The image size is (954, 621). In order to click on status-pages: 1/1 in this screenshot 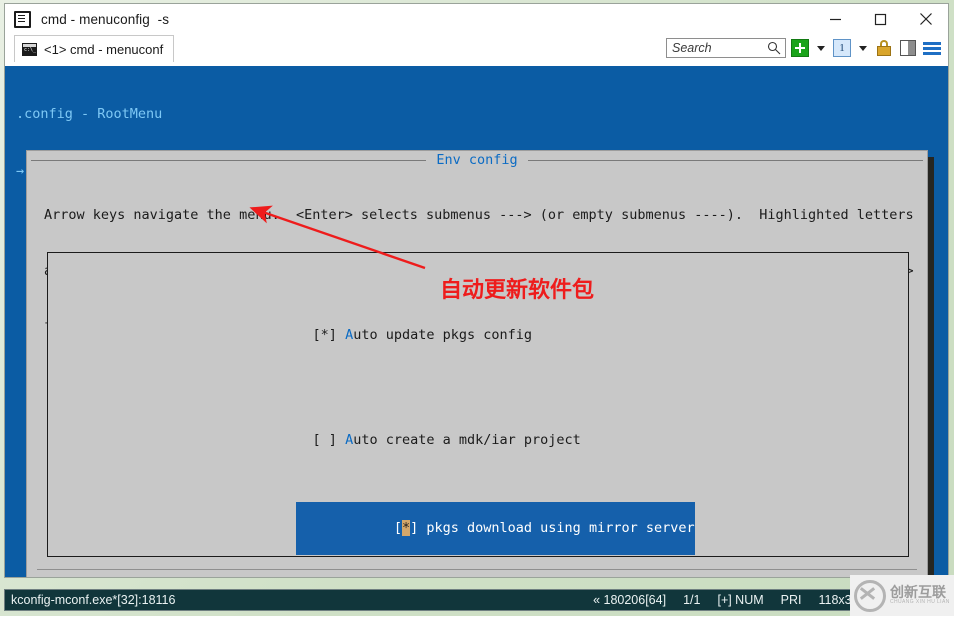, I will do `click(691, 600)`.